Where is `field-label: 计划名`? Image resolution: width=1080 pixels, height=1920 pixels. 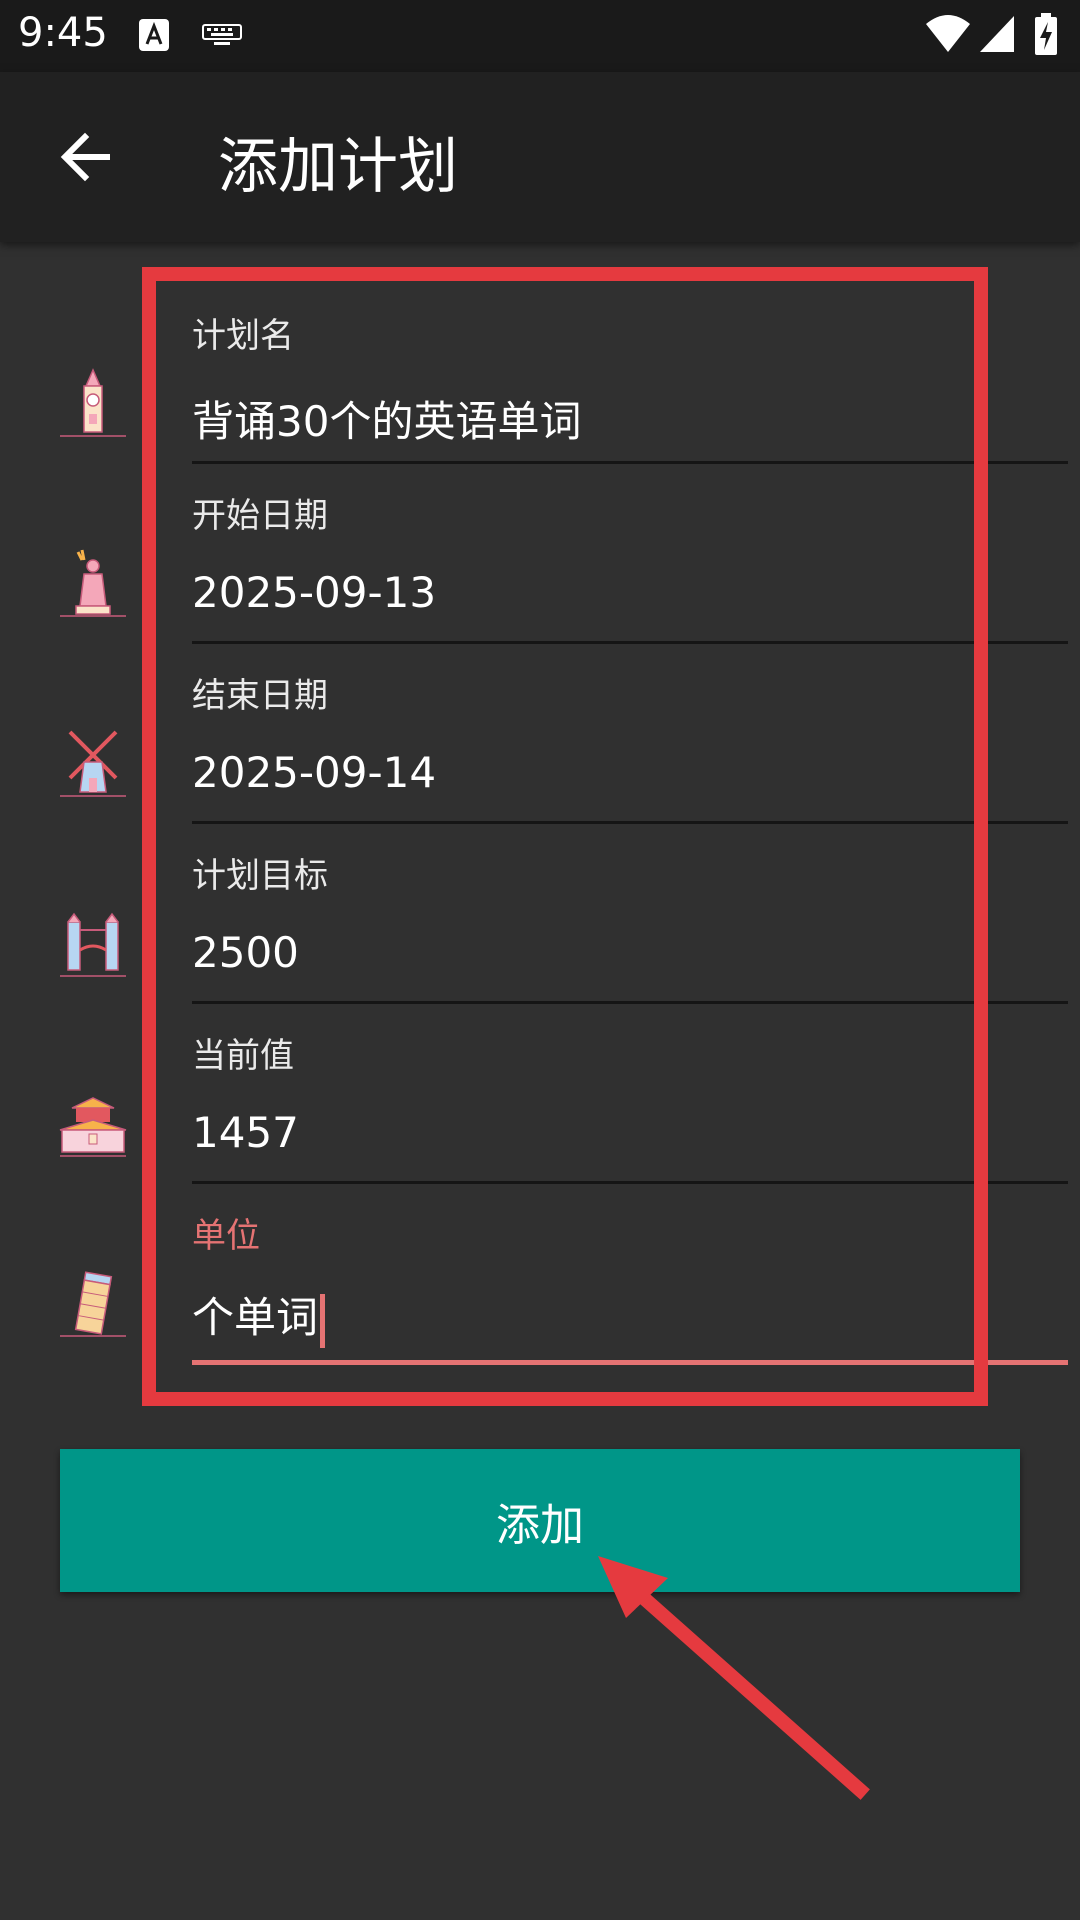
field-label: 计划名 is located at coordinates (243, 336).